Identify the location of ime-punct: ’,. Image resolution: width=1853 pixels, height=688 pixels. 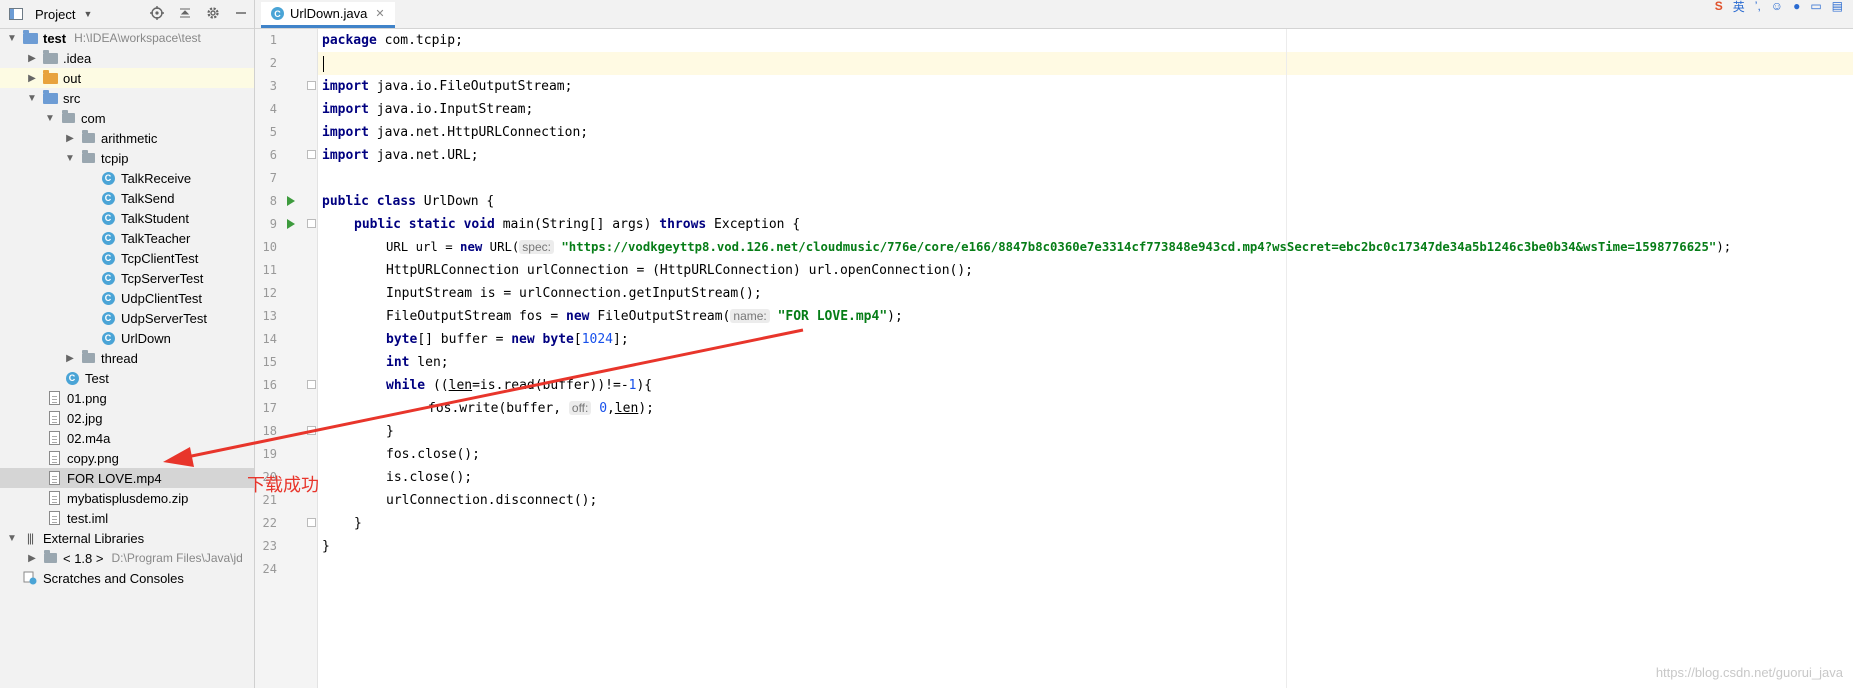
(1758, 6).